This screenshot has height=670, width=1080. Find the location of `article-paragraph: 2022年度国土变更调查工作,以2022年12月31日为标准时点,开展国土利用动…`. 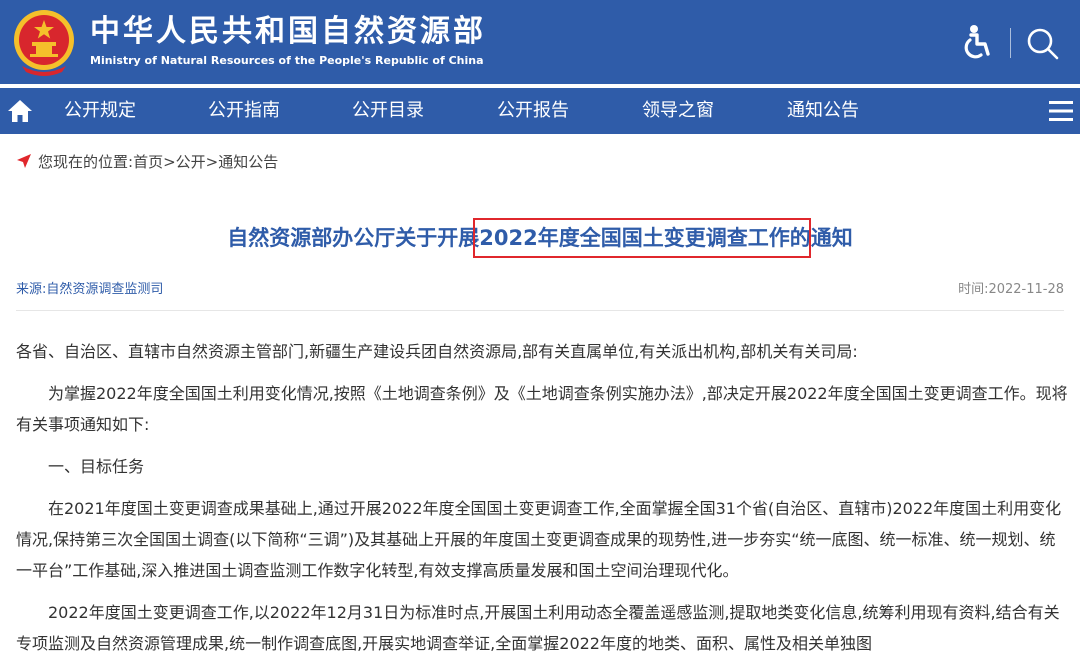

article-paragraph: 2022年度国土变更调查工作,以2022年12月31日为标准时点,开展国土利用动… is located at coordinates (538, 628).